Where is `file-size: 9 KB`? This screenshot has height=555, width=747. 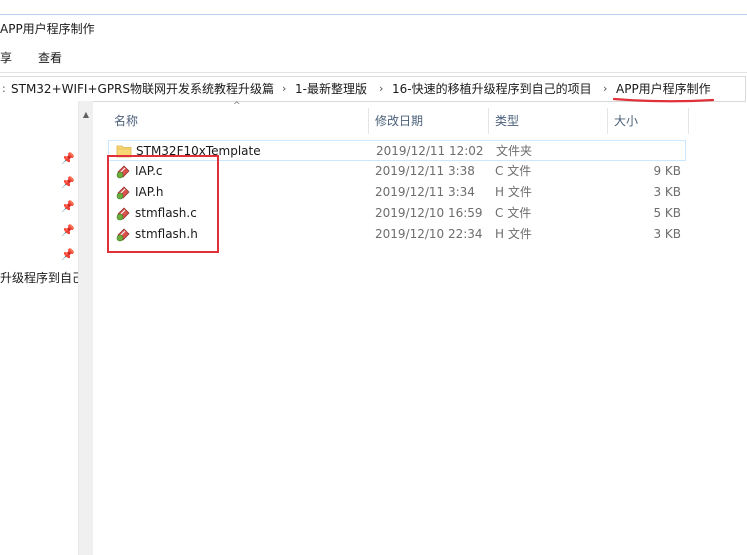 file-size: 9 KB is located at coordinates (667, 171).